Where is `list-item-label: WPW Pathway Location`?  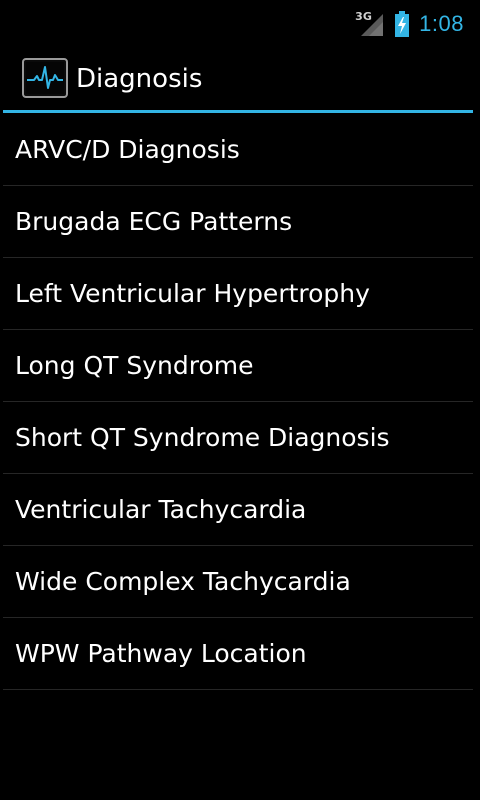 list-item-label: WPW Pathway Location is located at coordinates (161, 653).